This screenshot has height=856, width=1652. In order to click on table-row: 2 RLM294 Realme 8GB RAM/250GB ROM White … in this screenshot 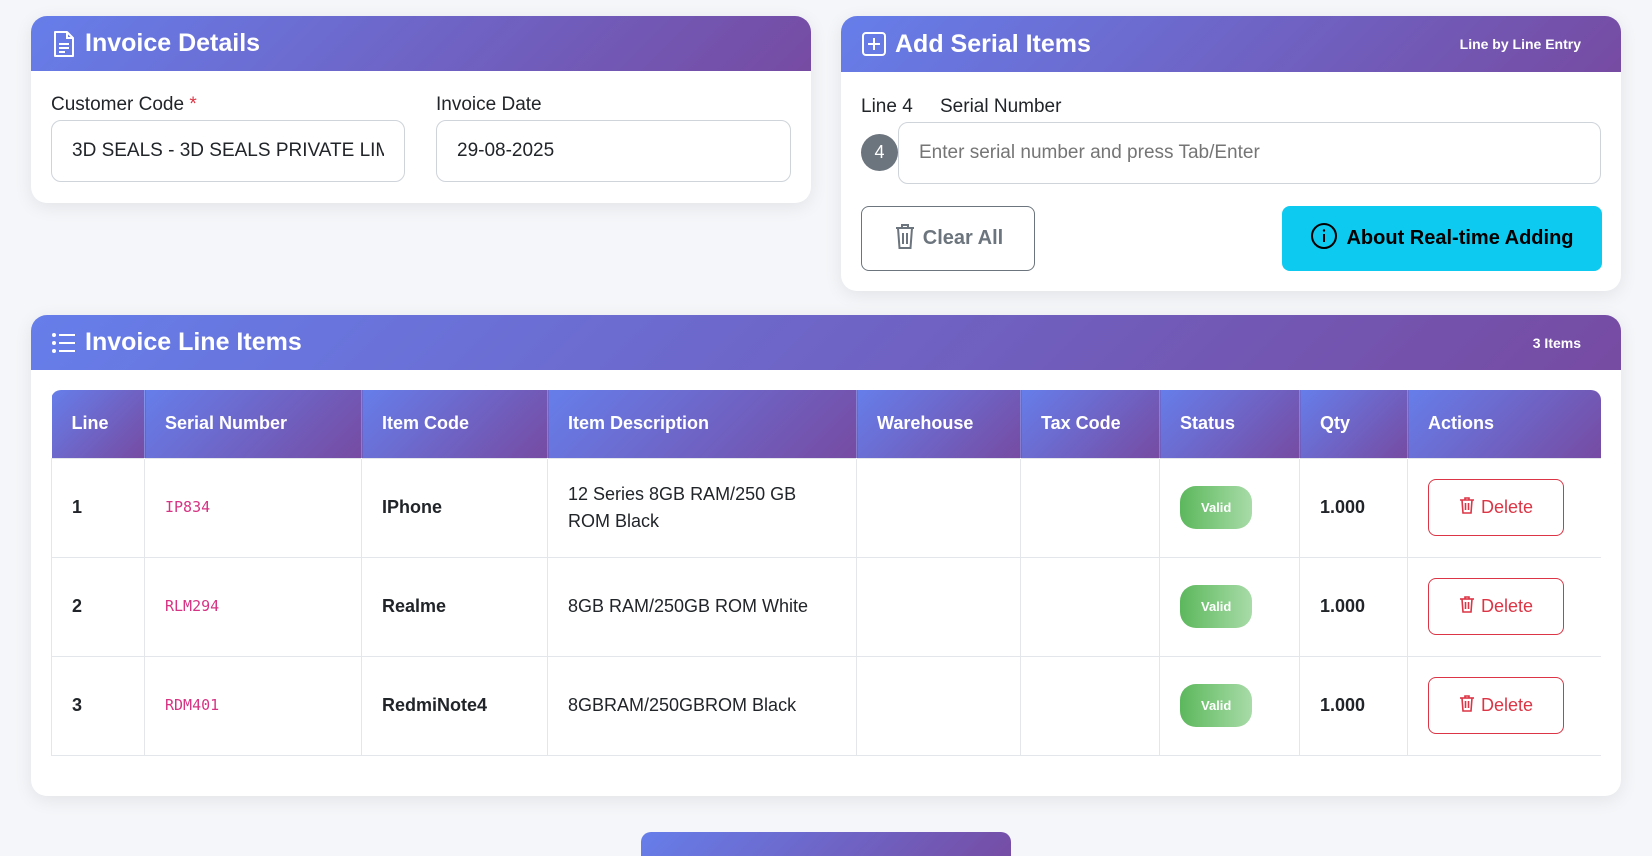, I will do `click(826, 606)`.